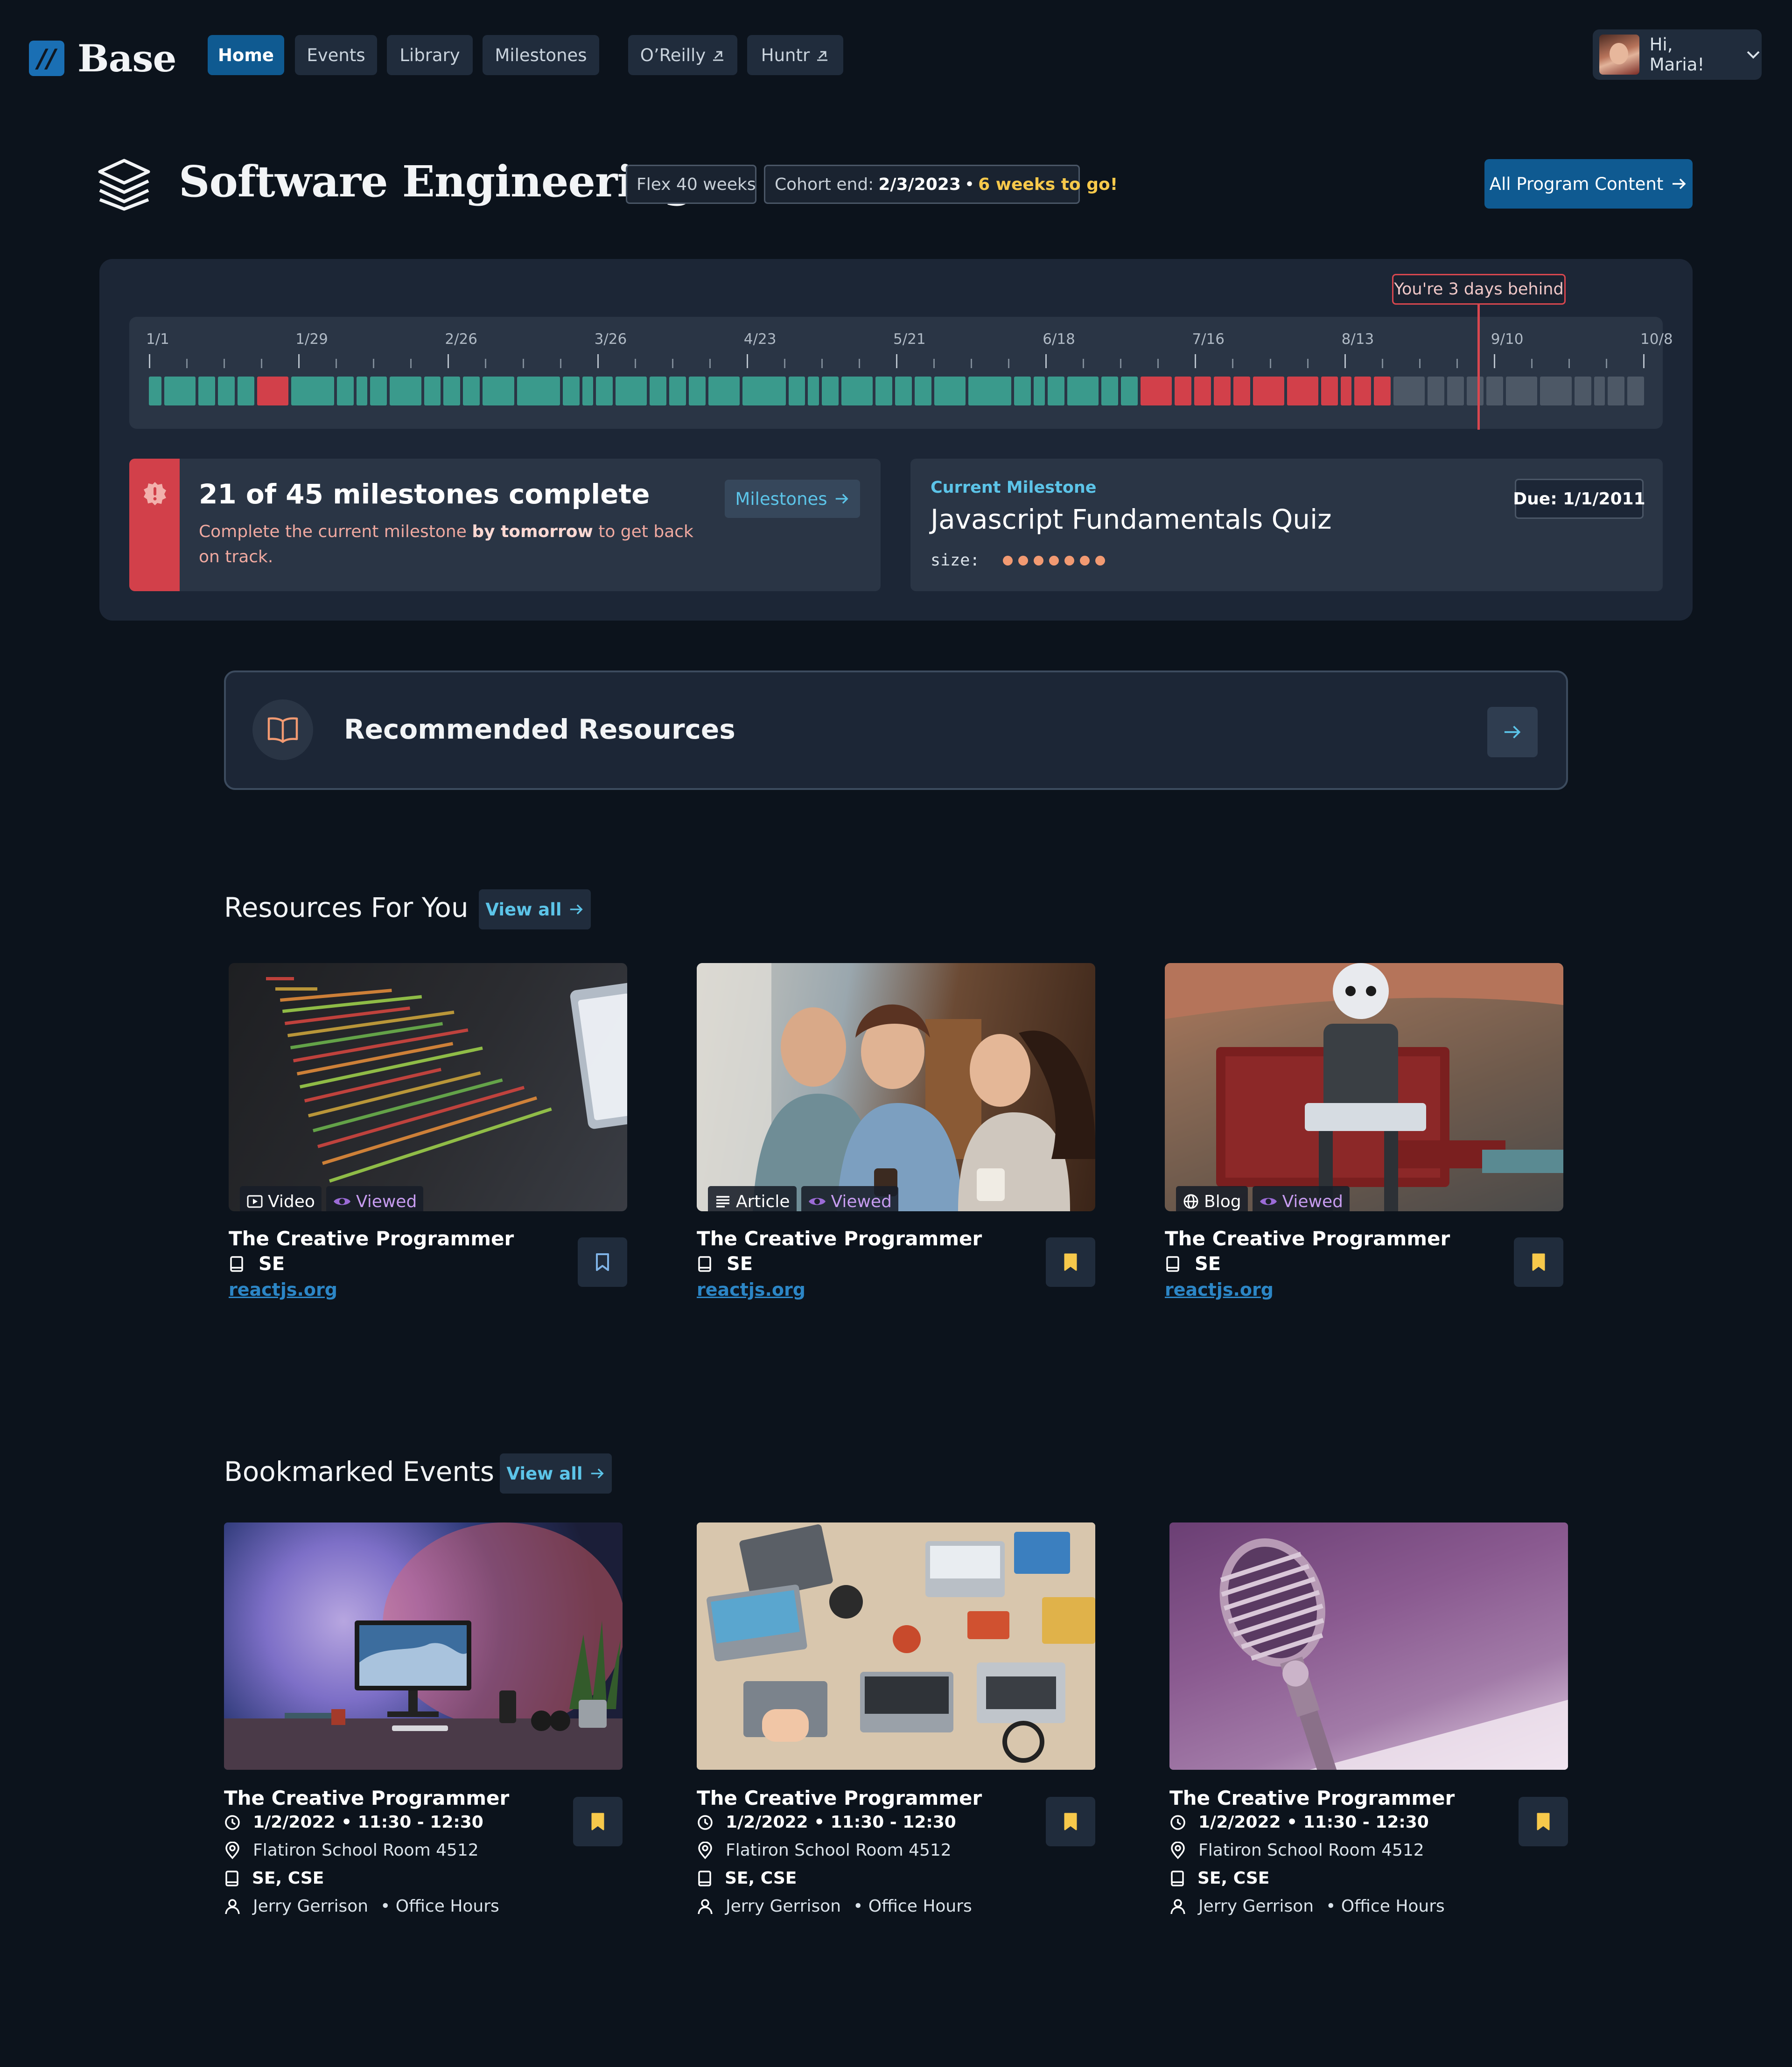 This screenshot has height=2067, width=1792. I want to click on recommended-resources-banner: Recommended Resources, so click(896, 730).